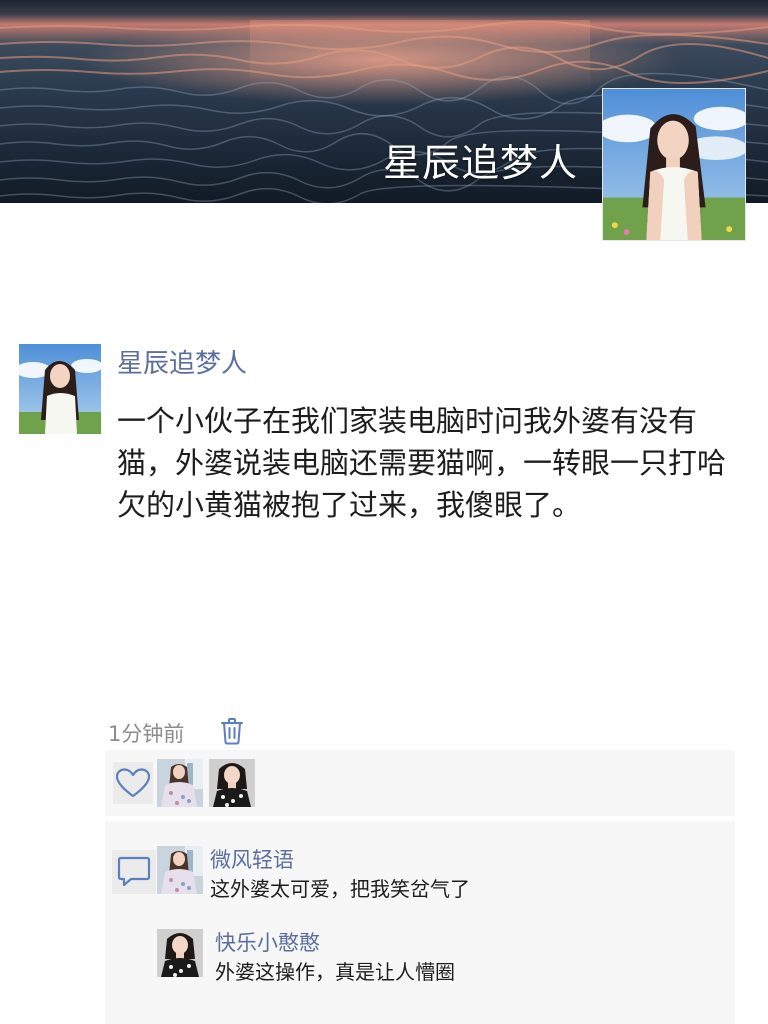 The image size is (768, 1024). I want to click on comment-icon, so click(134, 871).